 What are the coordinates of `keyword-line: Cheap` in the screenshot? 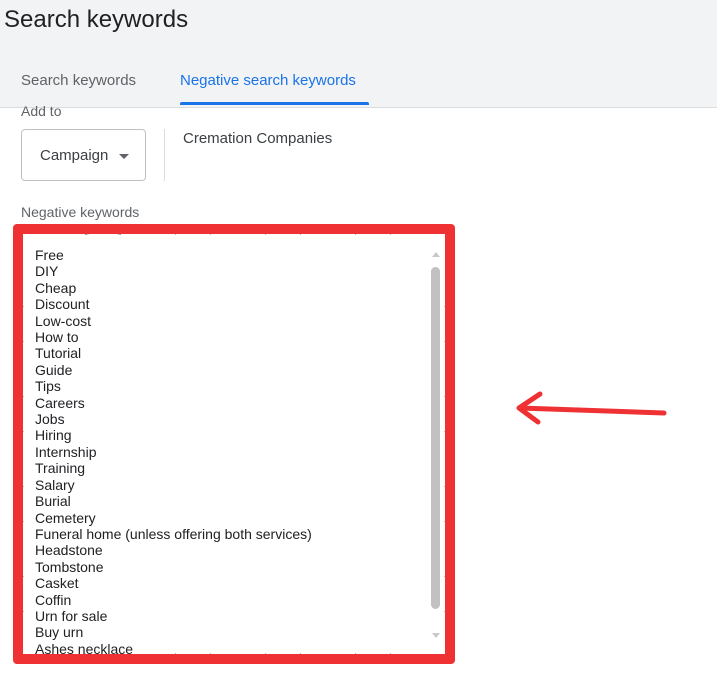 It's located at (56, 287).